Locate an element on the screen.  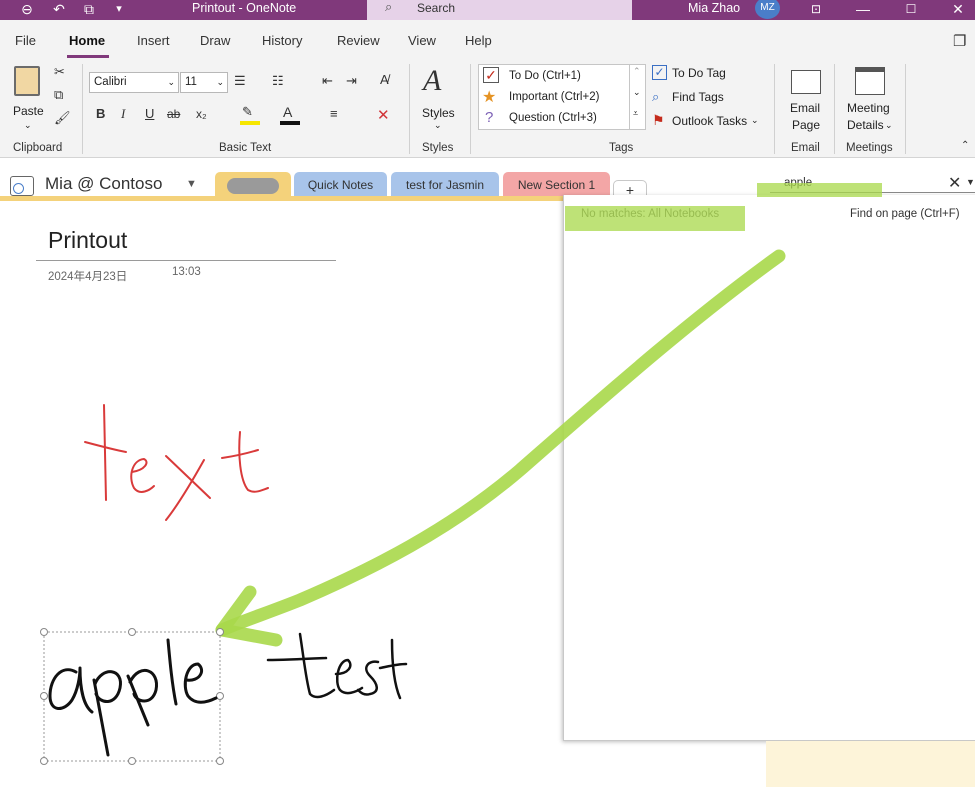
email-page-button: Email Page is located at coordinates (806, 100).